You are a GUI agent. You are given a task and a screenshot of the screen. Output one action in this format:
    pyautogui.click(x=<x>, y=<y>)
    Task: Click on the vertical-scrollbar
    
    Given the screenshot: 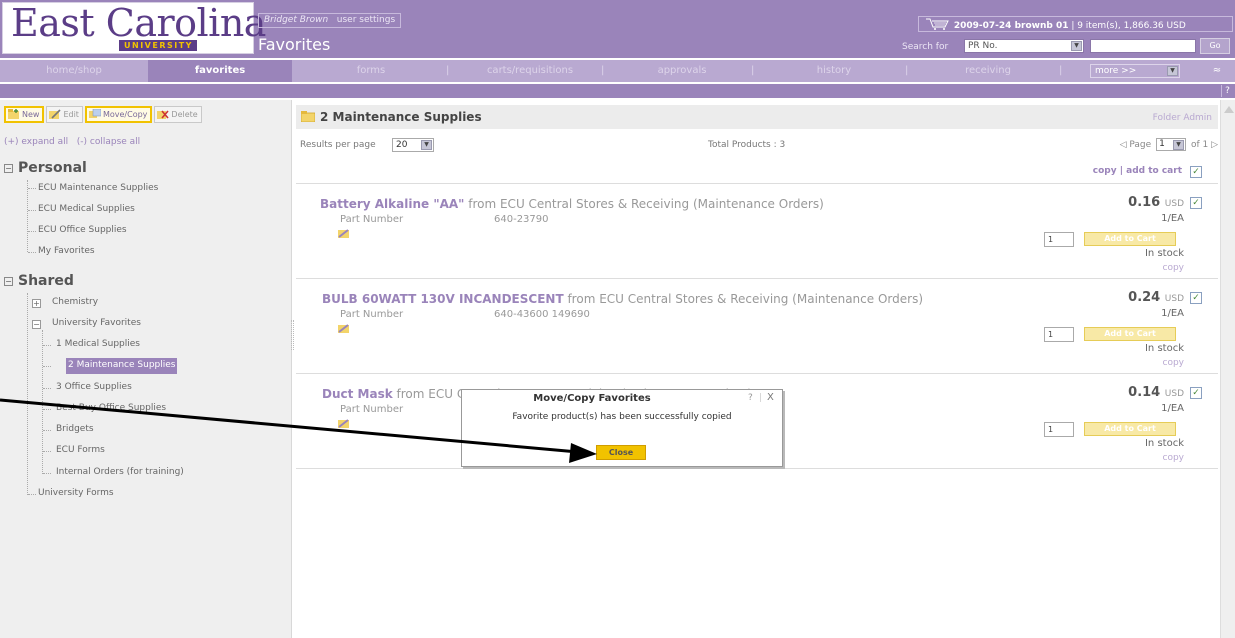 What is the action you would take?
    pyautogui.click(x=1227, y=369)
    